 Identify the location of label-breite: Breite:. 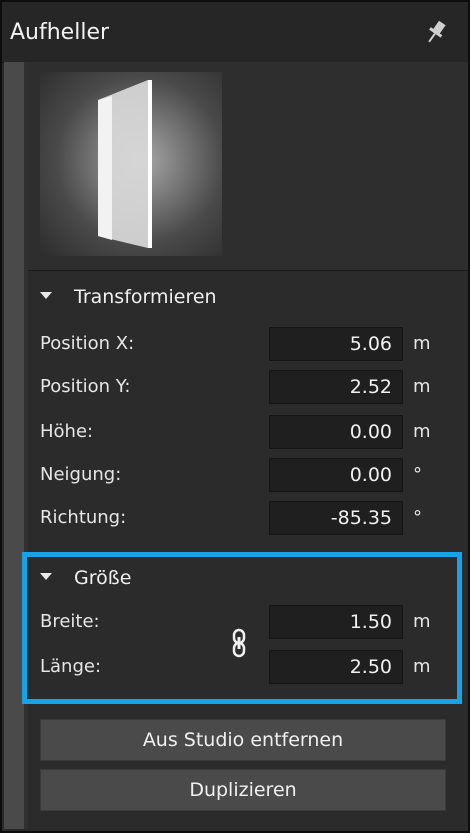
(70, 621).